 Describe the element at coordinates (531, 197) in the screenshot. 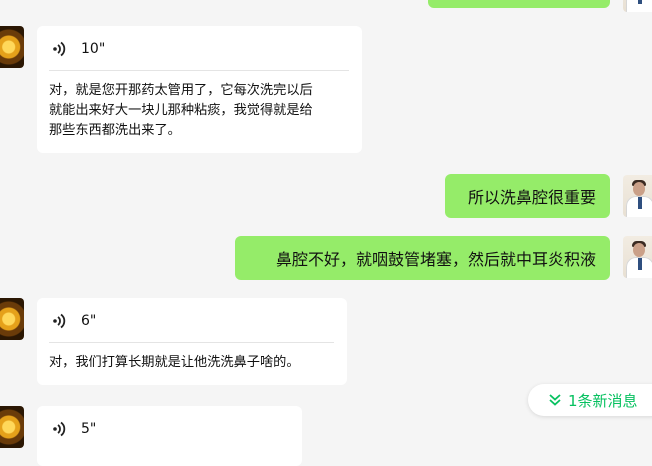

I see `message-text: 所以洗鼻腔很重要` at that location.